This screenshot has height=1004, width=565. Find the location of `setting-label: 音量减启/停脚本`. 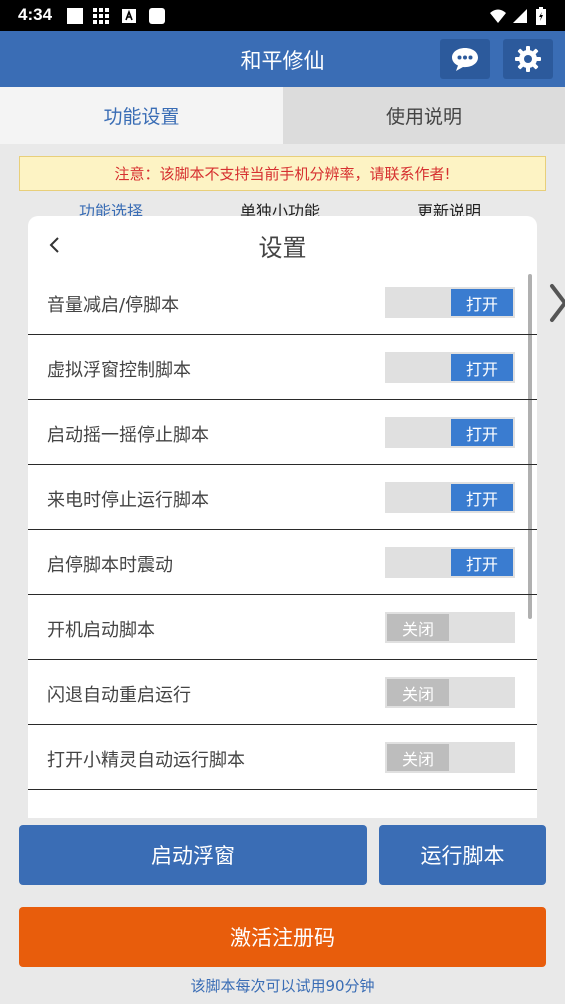

setting-label: 音量减启/停脚本 is located at coordinates (113, 305).